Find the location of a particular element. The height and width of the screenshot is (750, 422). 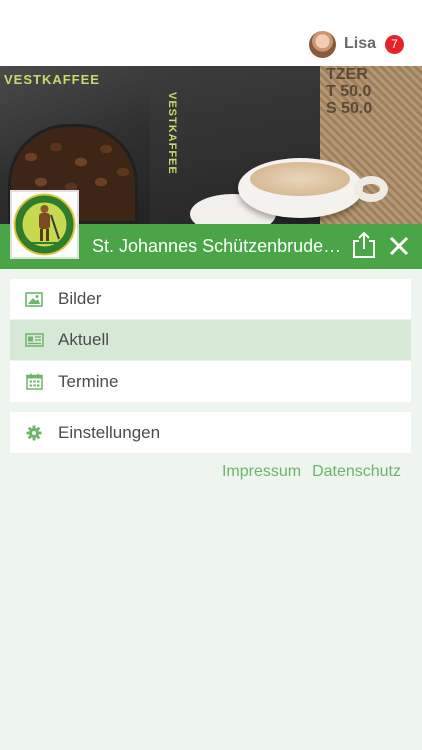

footer-links: Impressum Datenschutz is located at coordinates (311, 472).